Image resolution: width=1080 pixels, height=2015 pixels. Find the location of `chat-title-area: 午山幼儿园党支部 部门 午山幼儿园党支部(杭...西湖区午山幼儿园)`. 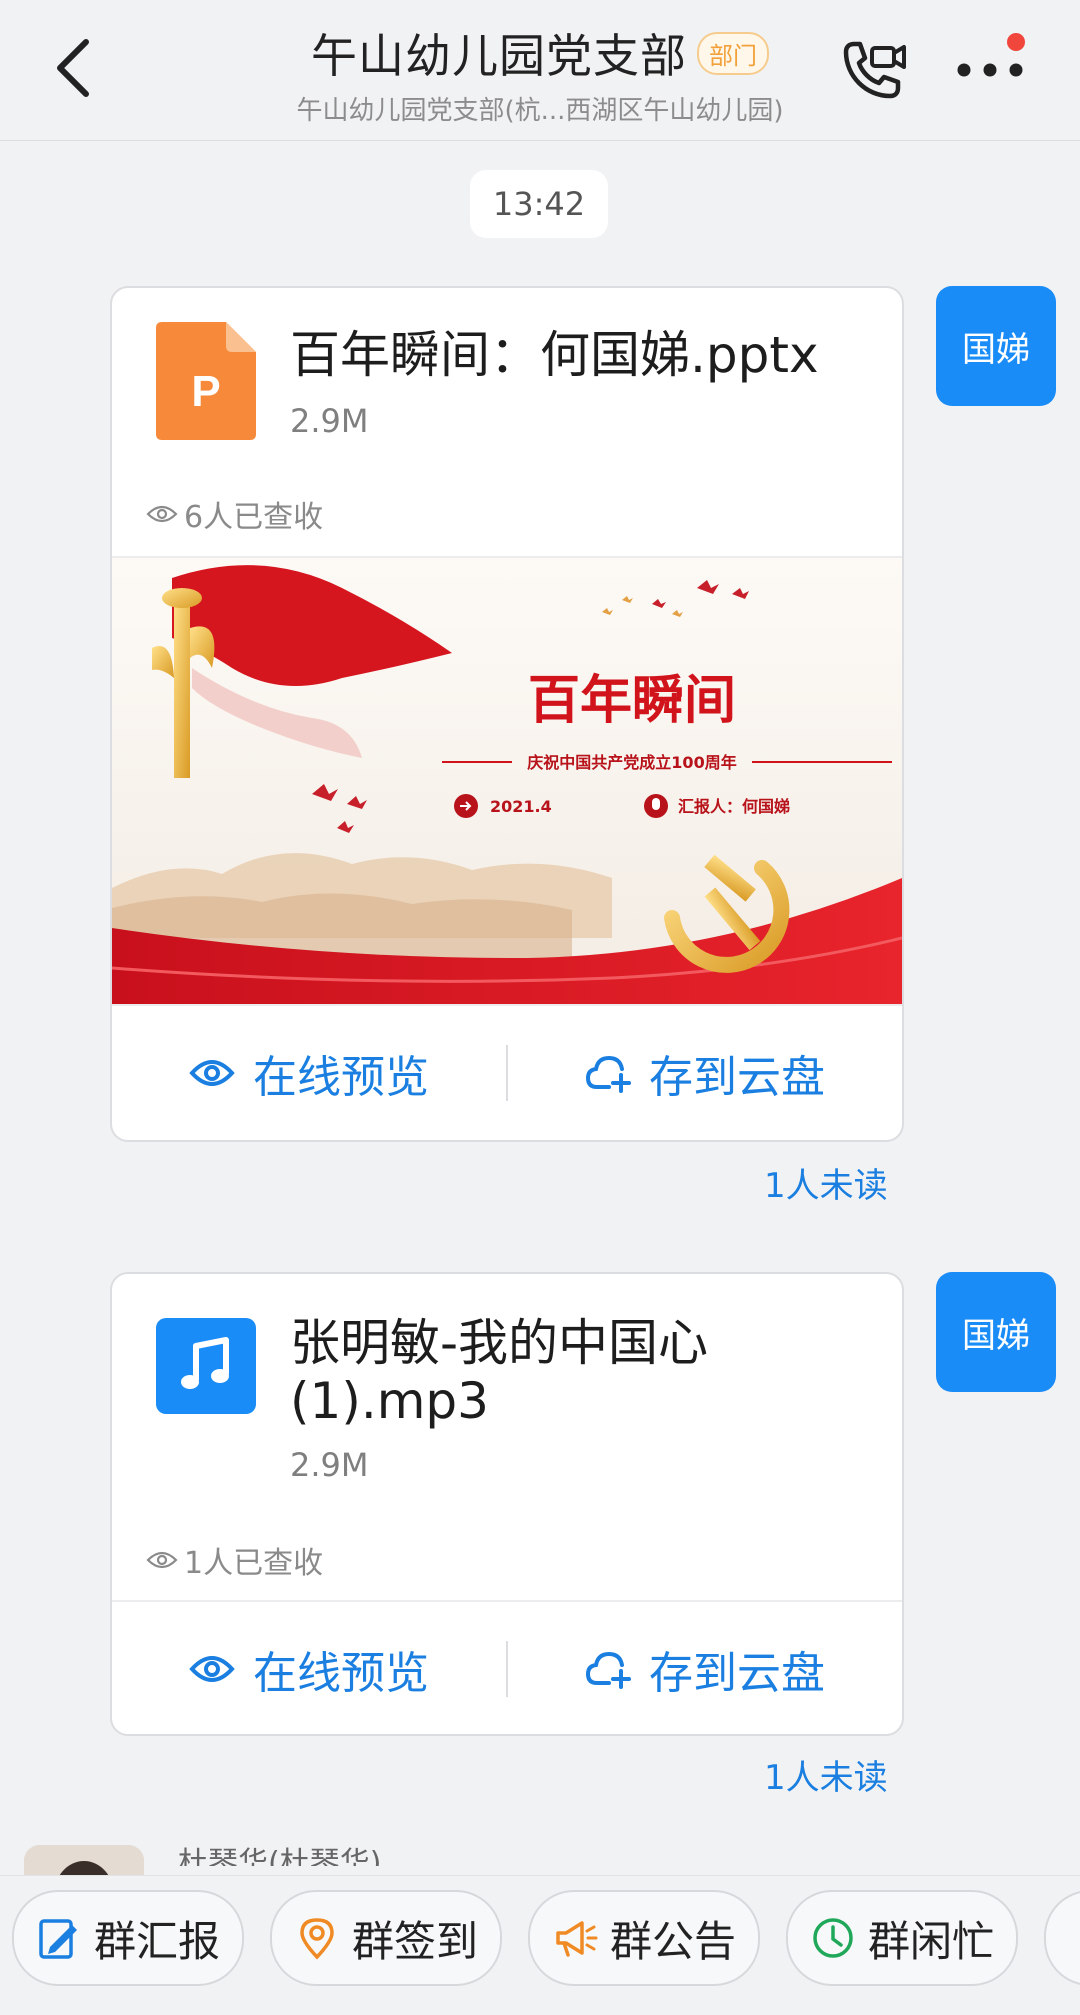

chat-title-area: 午山幼儿园党支部 部门 午山幼儿园党支部(杭...西湖区午山幼儿园) is located at coordinates (540, 73).